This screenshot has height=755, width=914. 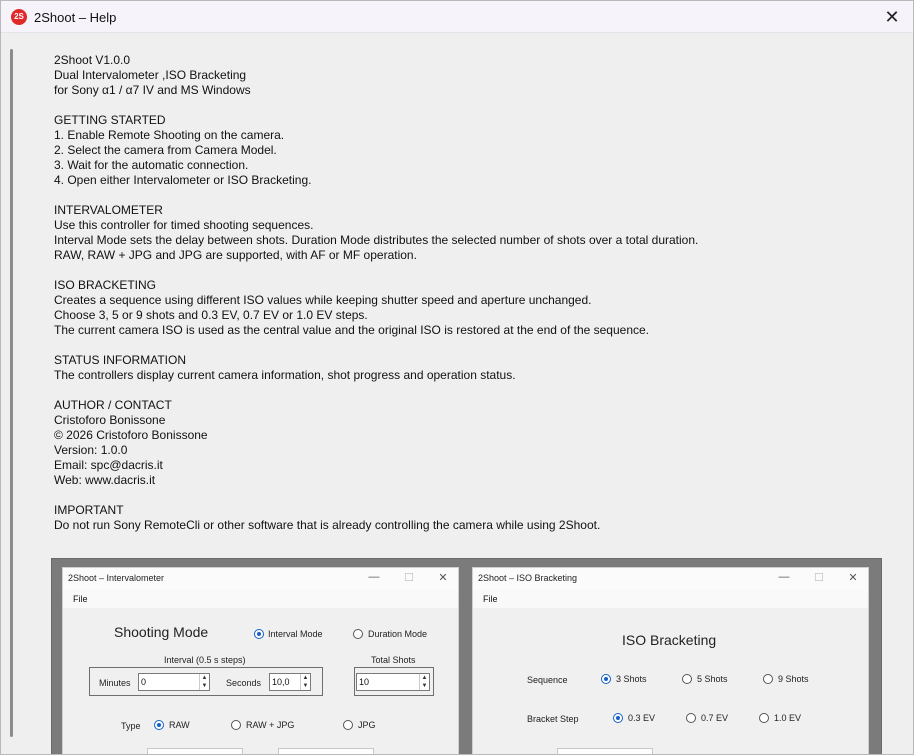 What do you see at coordinates (348, 725) in the screenshot?
I see `type-jpg-radio` at bounding box center [348, 725].